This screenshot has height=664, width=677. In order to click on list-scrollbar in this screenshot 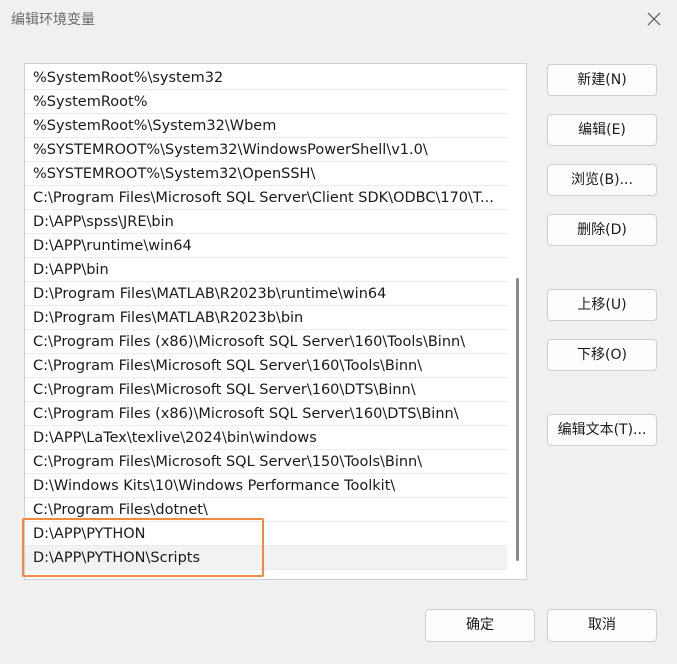, I will do `click(518, 321)`.